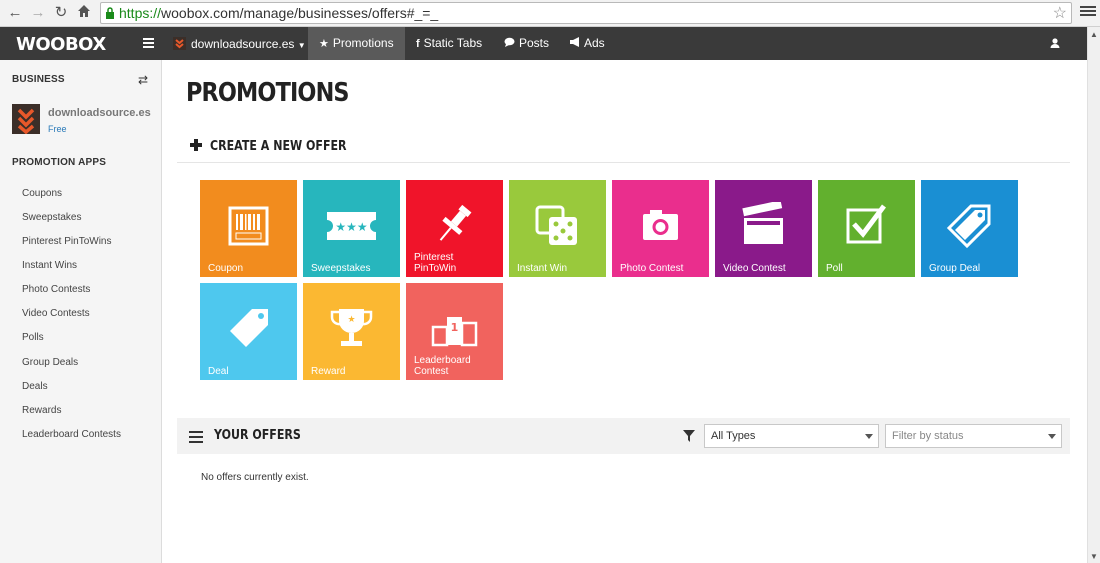 This screenshot has height=563, width=1100. I want to click on sidebar-item-rewards: Rewards, so click(41, 410).